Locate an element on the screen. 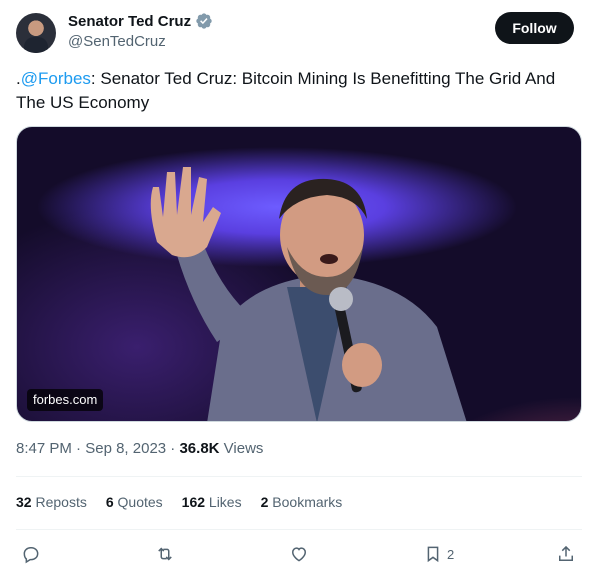 The width and height of the screenshot is (598, 577). action-bar: 2 is located at coordinates (299, 554).